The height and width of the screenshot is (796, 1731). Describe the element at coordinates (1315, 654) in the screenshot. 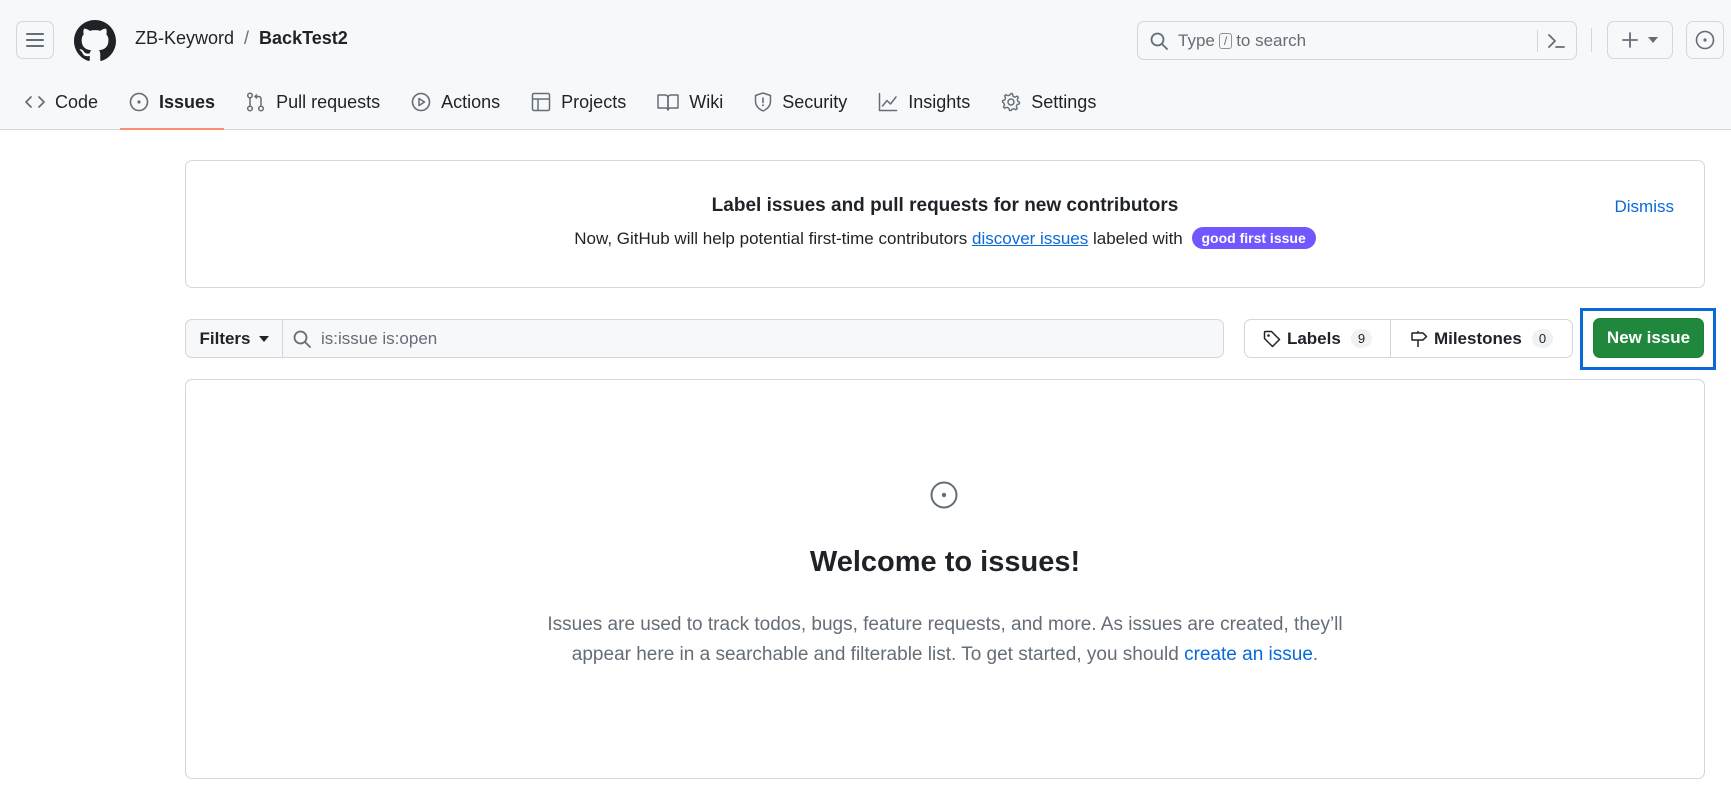

I see `blankslate-line-2-end: .` at that location.